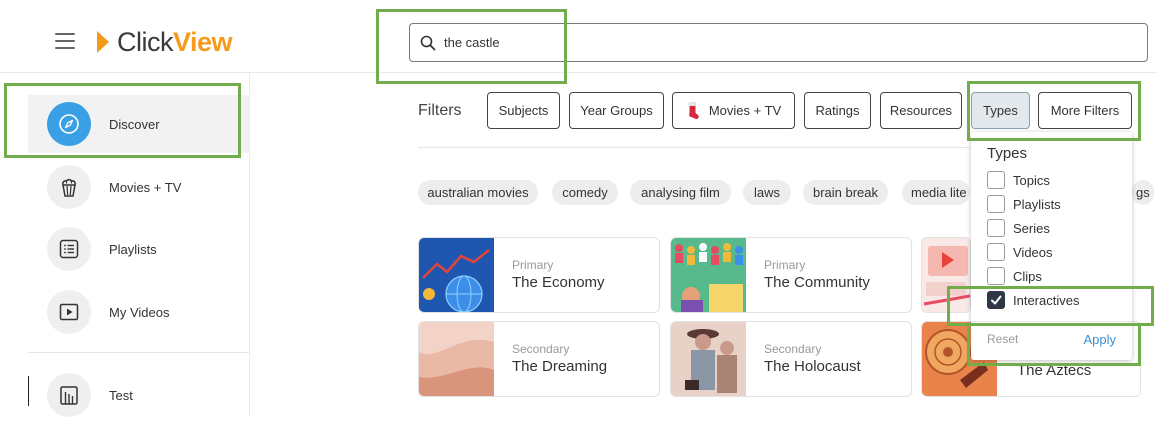  I want to click on popcorn-icon, so click(69, 187).